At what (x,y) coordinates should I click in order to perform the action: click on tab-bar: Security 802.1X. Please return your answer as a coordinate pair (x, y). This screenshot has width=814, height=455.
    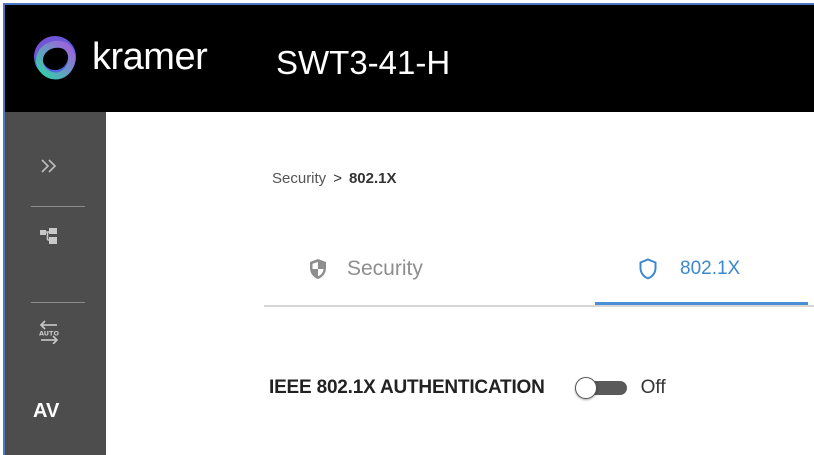
    Looking at the image, I should click on (539, 271).